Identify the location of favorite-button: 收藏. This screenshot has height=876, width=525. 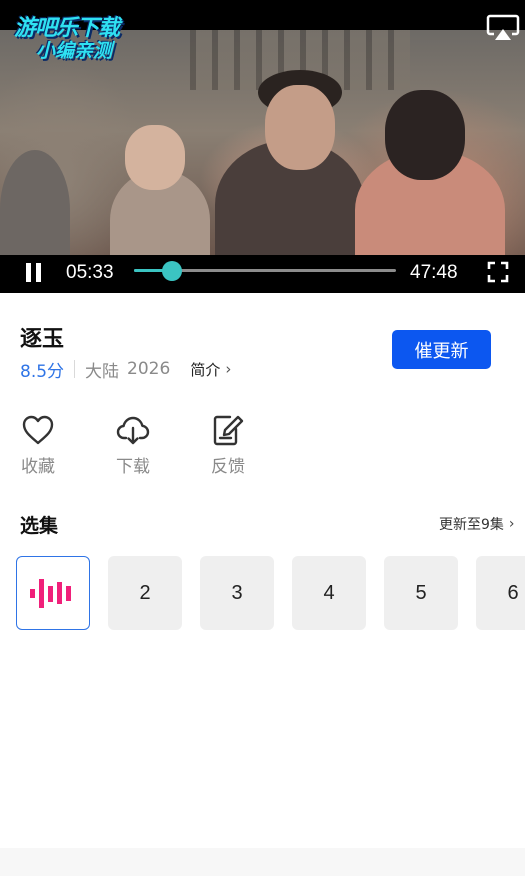
(38, 445).